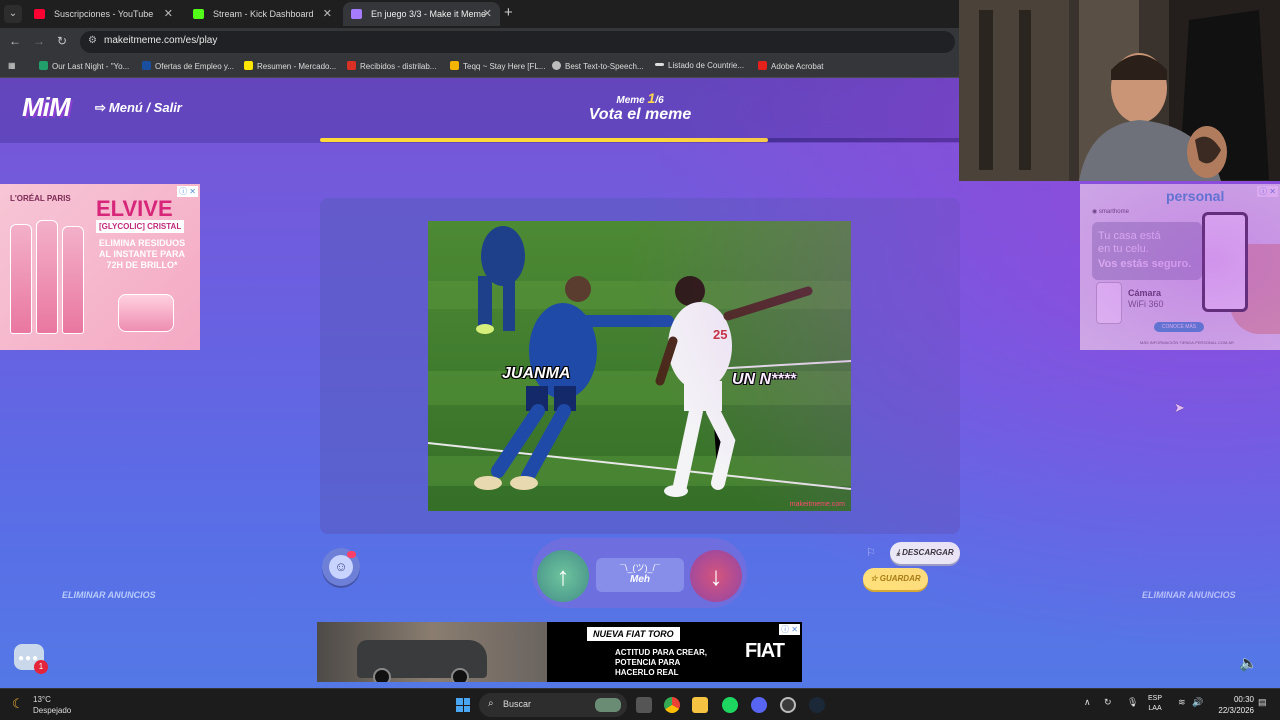 This screenshot has height=720, width=1280. Describe the element at coordinates (46, 107) in the screenshot. I see `mim-logo: MiM` at that location.